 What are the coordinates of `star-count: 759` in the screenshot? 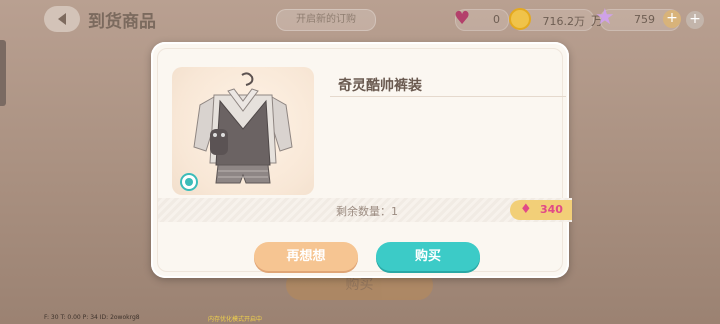 It's located at (644, 19).